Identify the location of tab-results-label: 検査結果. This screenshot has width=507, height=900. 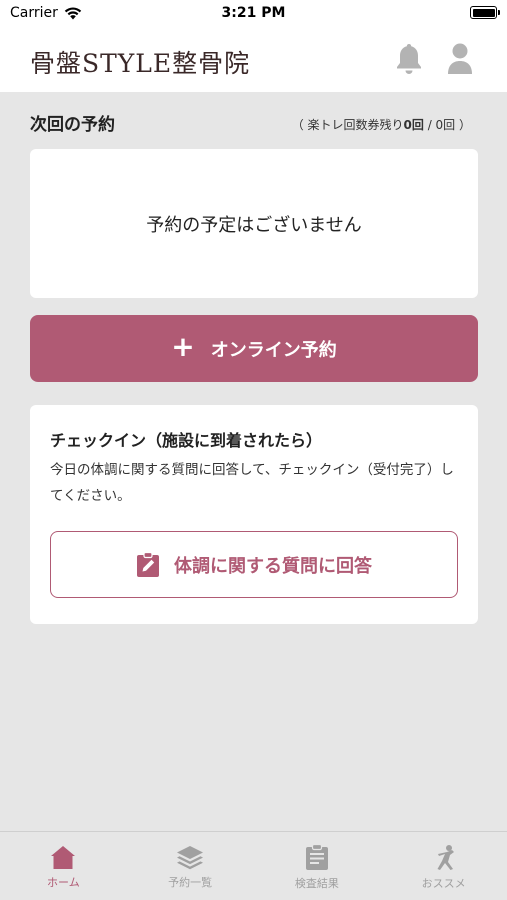
(316, 883).